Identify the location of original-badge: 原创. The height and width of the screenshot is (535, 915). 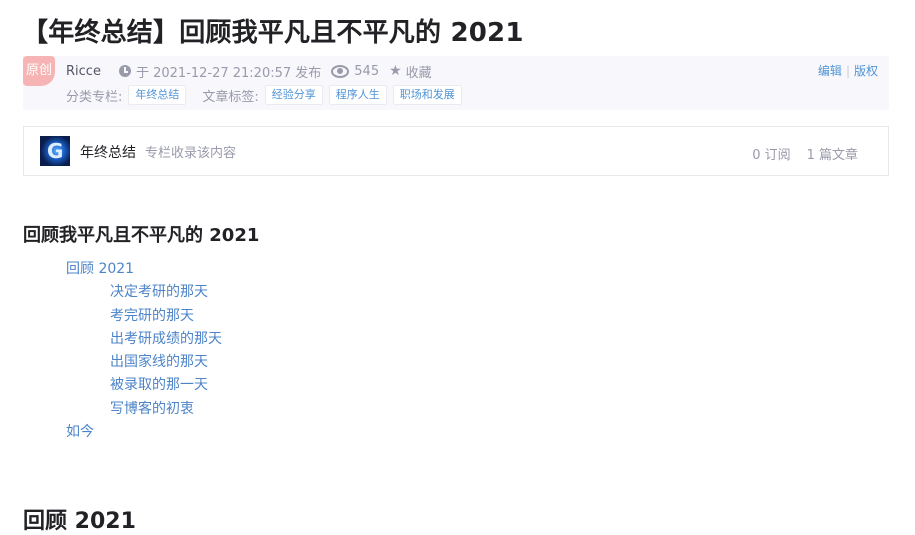
(39, 71).